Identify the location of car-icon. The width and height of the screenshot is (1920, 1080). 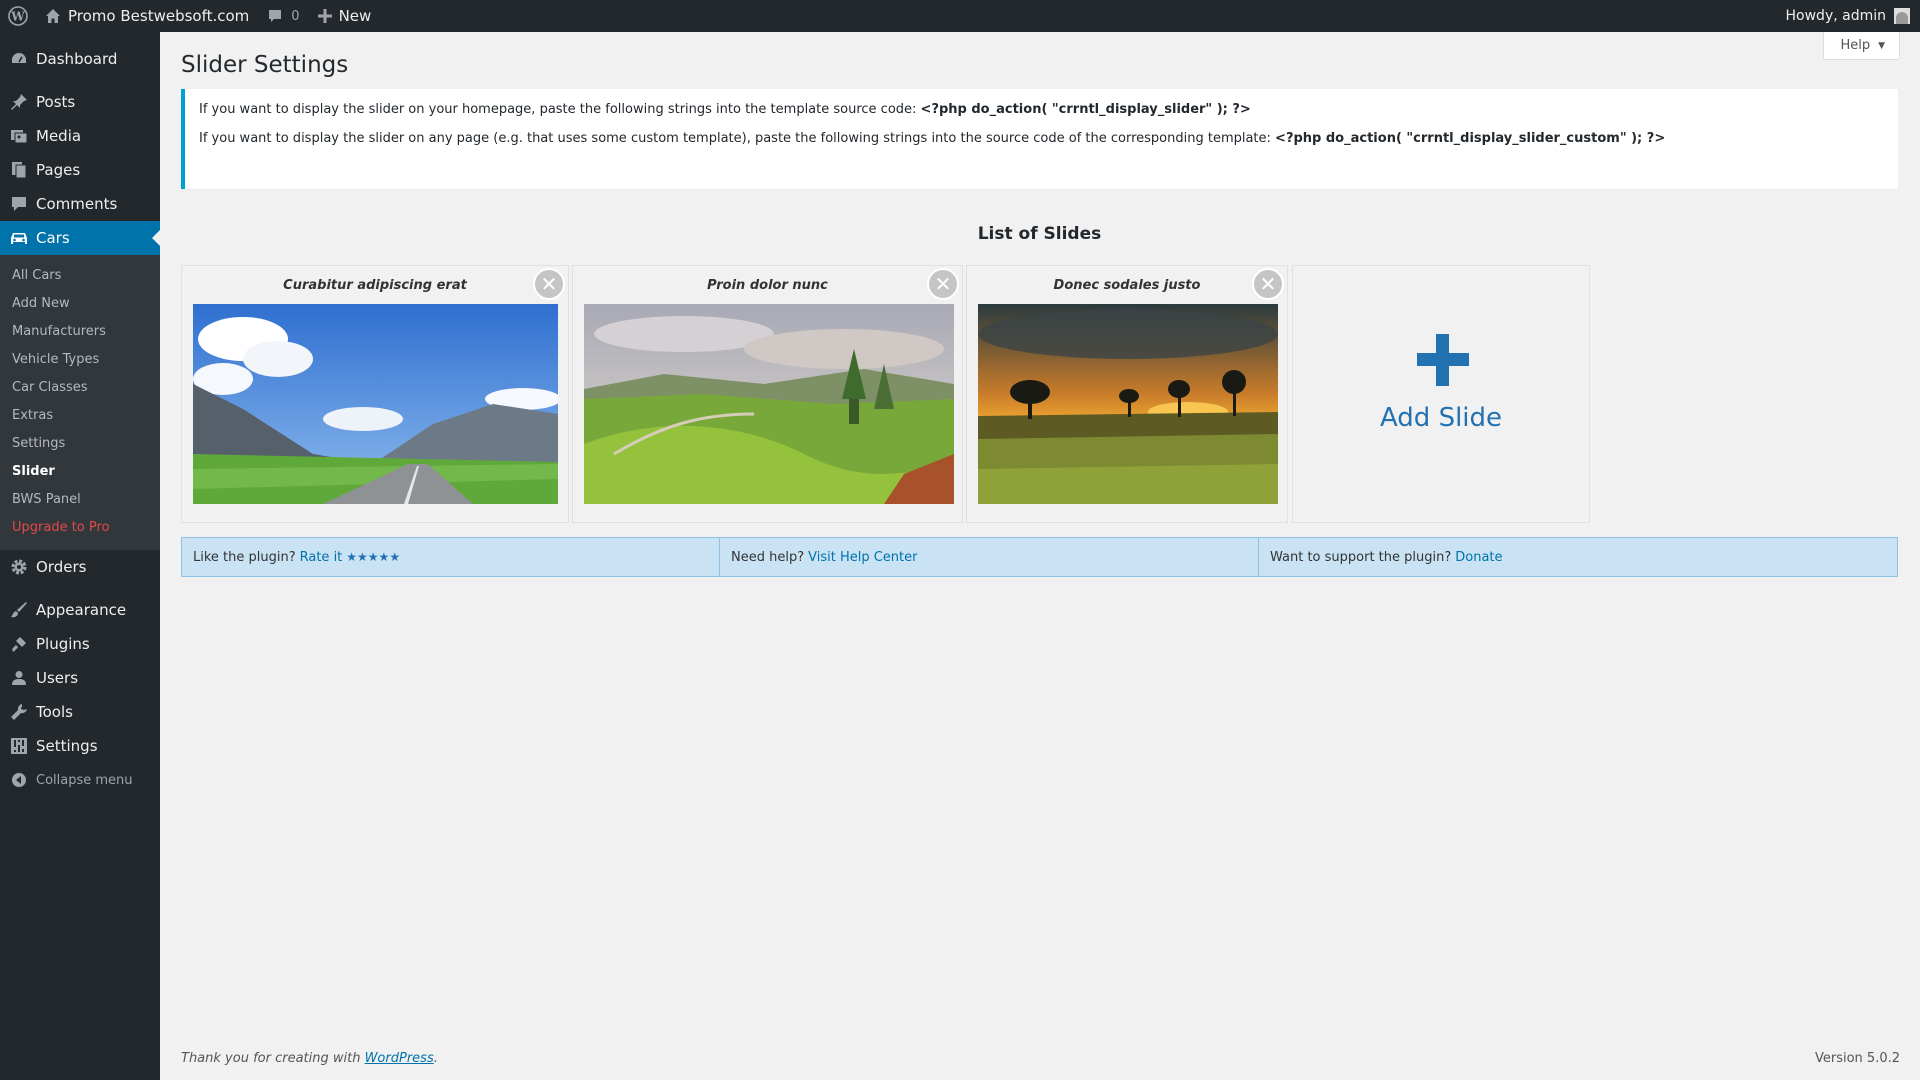
(19, 238).